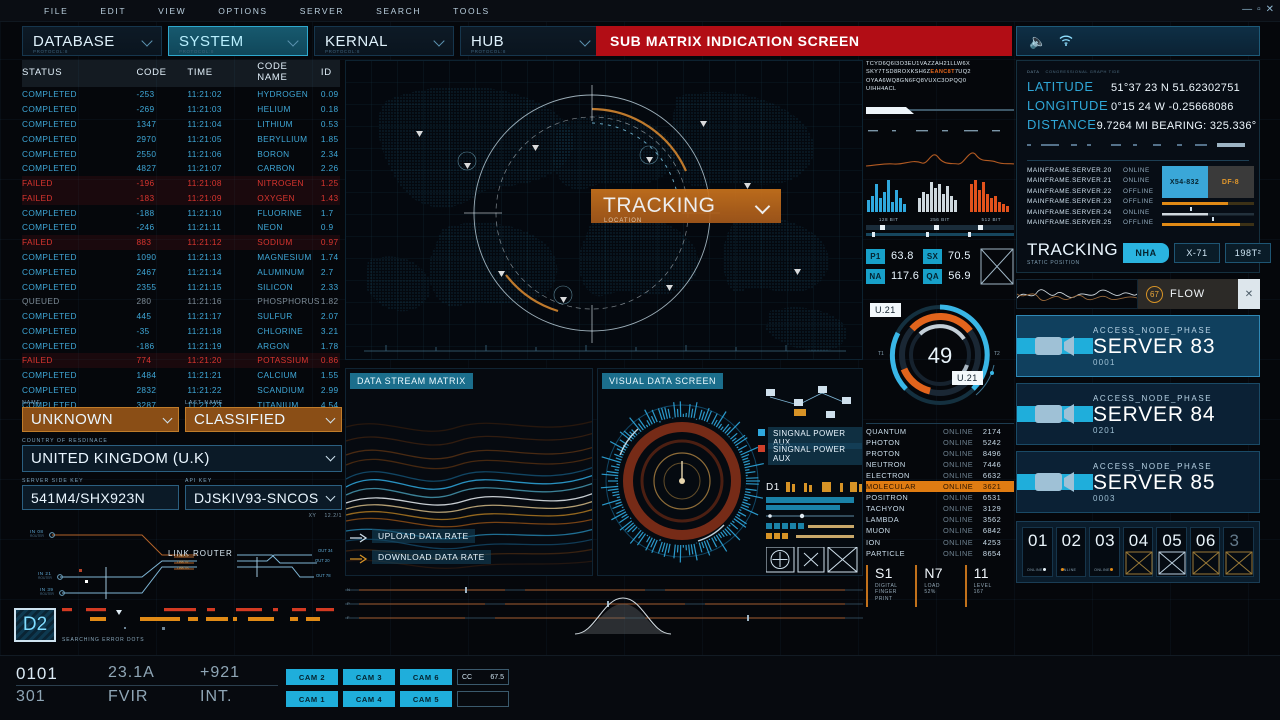  What do you see at coordinates (530, 41) in the screenshot?
I see `tab-hub: HUB PROTOCOL:8` at bounding box center [530, 41].